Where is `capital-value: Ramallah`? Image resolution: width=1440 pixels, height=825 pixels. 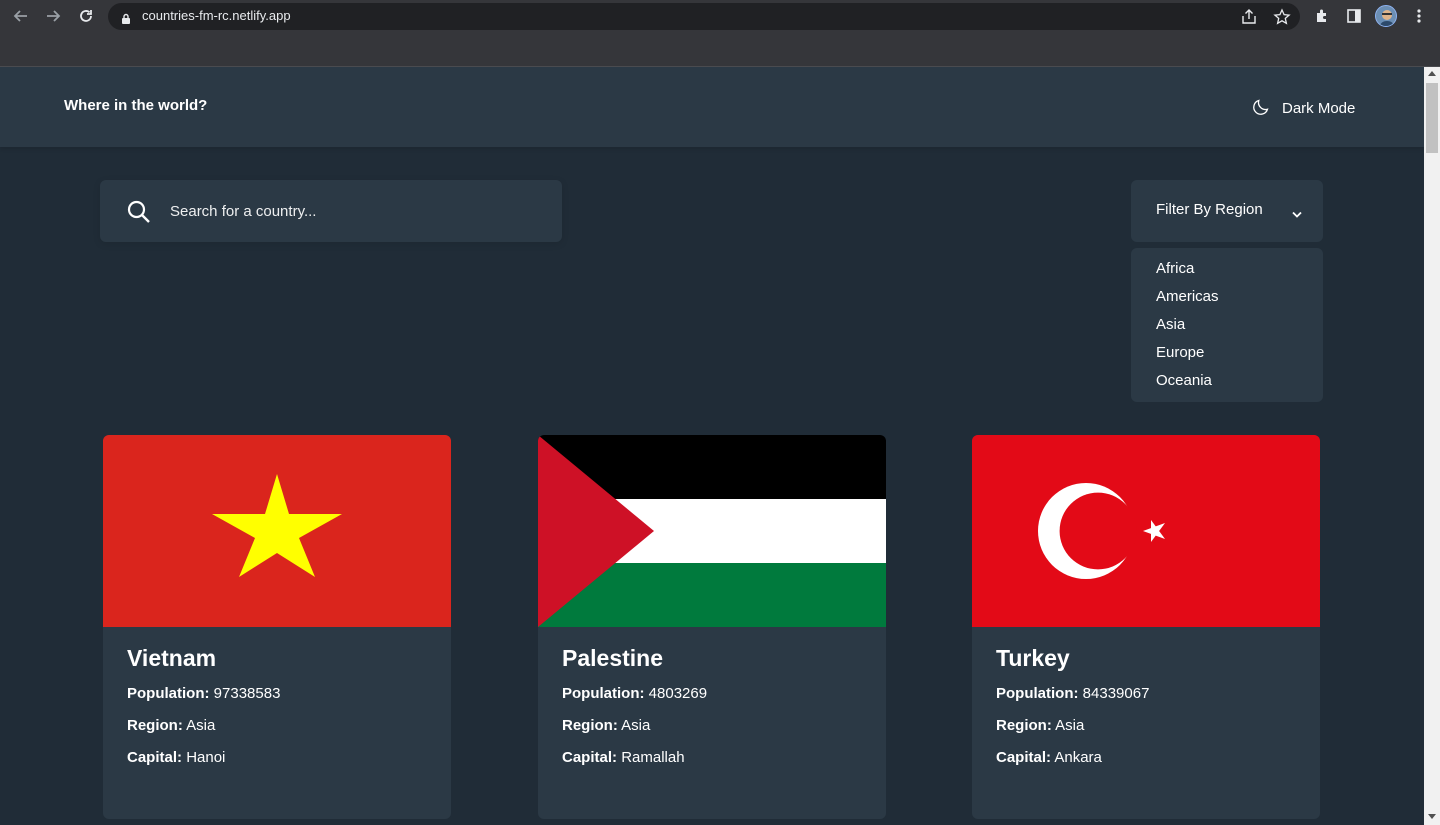 capital-value: Ramallah is located at coordinates (653, 757).